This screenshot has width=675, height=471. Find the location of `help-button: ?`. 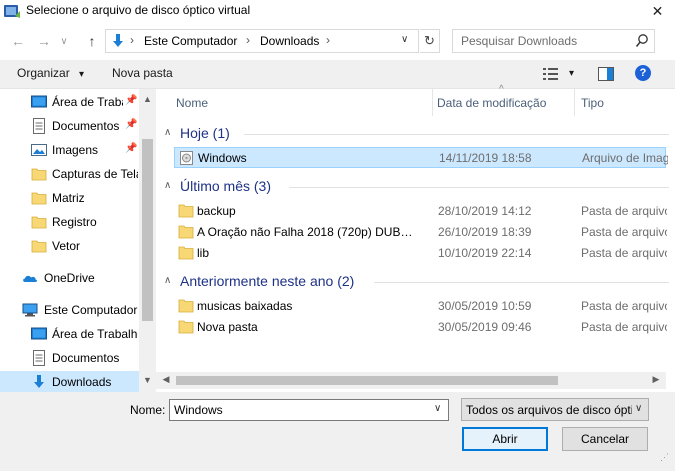

help-button: ? is located at coordinates (643, 73).